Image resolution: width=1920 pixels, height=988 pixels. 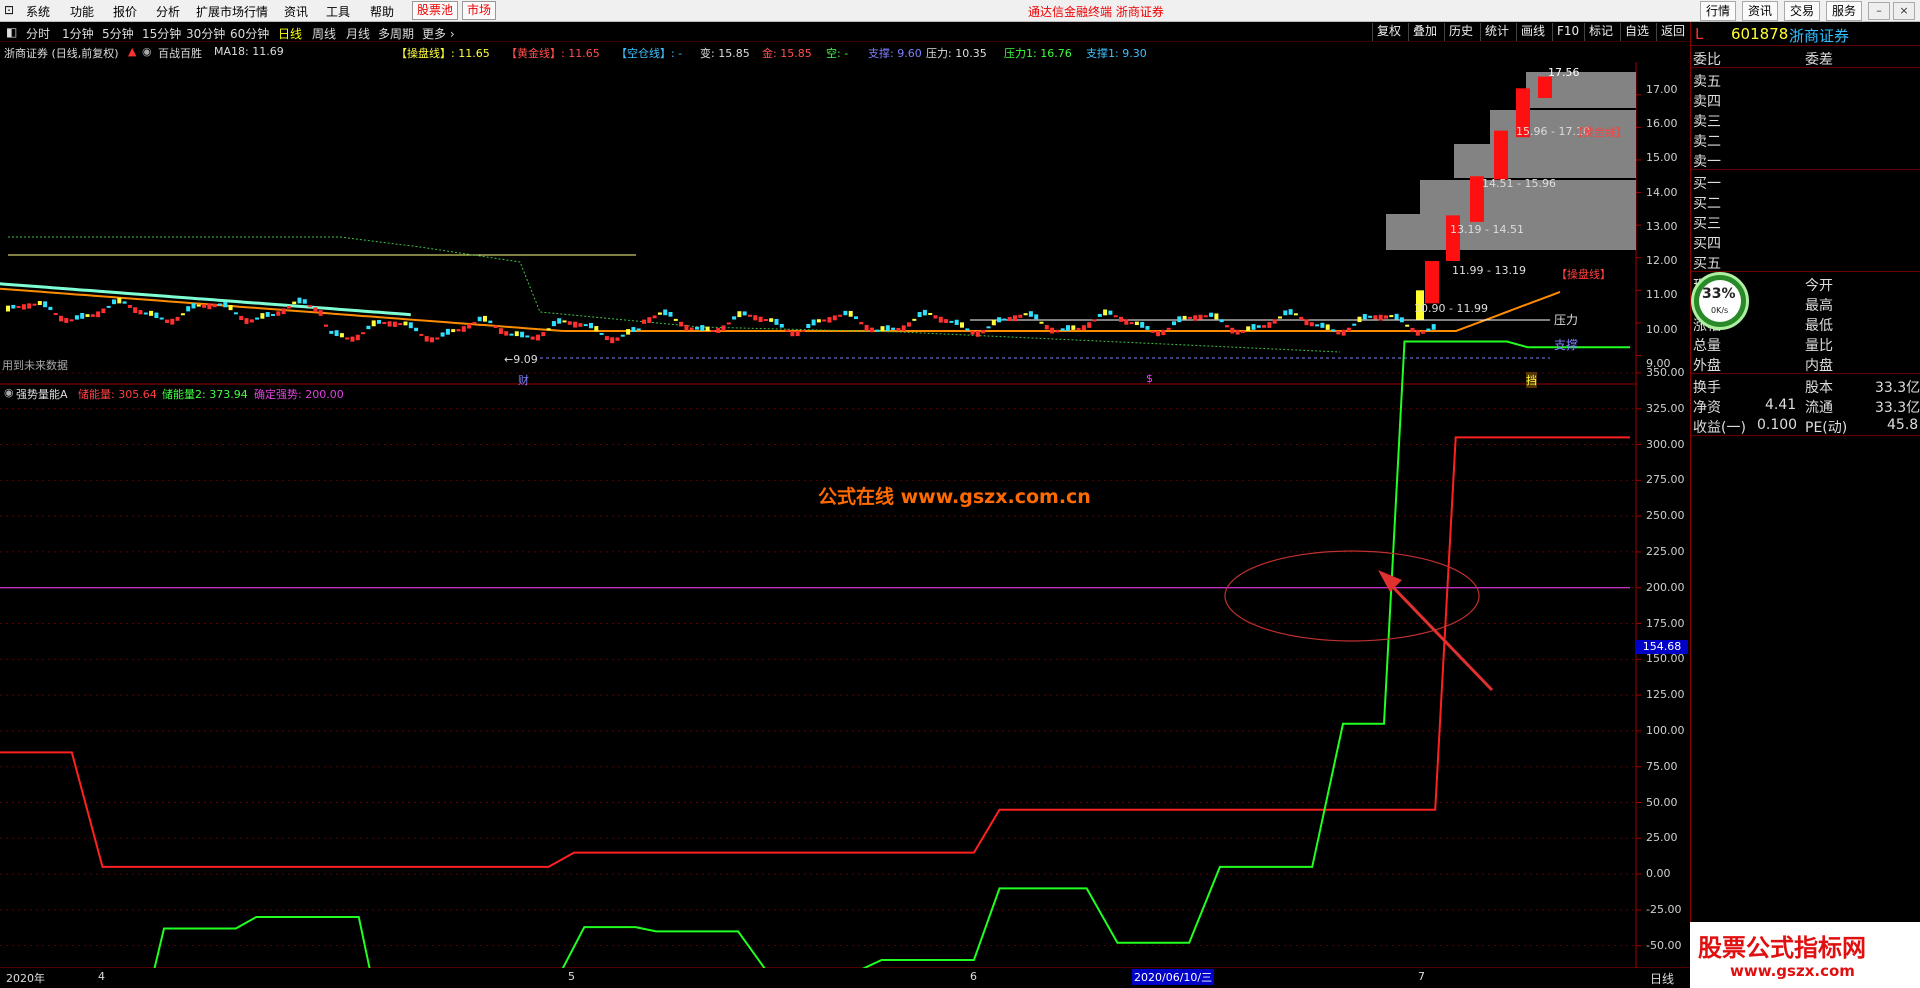 I want to click on top-trade-button: 交易, so click(x=1802, y=11).